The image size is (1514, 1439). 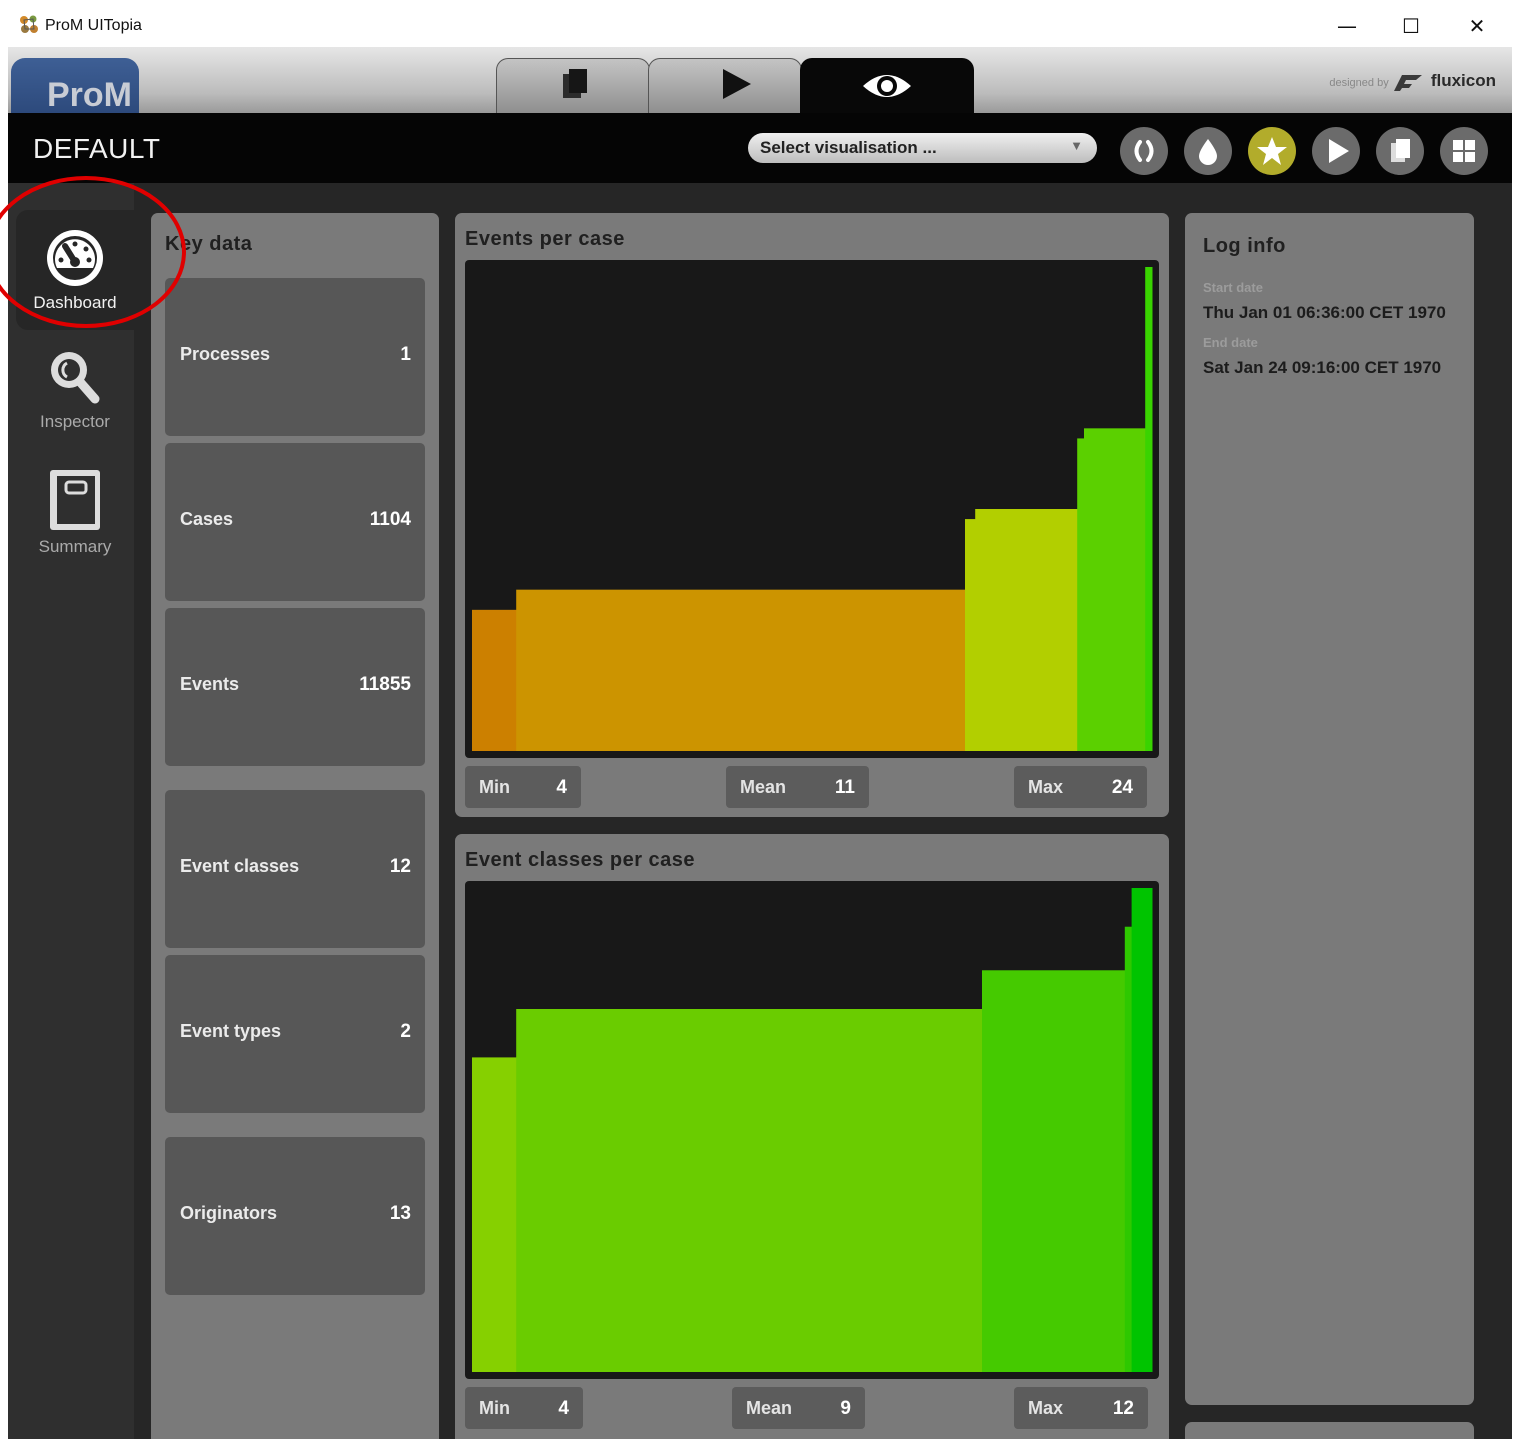 I want to click on max-stat: Max 12, so click(x=1081, y=1408).